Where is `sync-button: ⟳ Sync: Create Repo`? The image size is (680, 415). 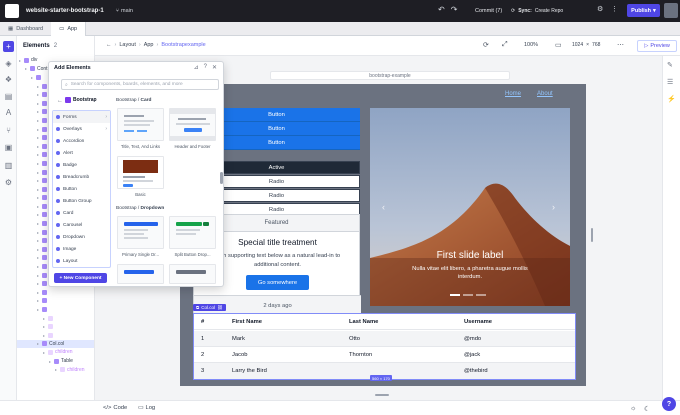 sync-button: ⟳ Sync: Create Repo is located at coordinates (537, 11).